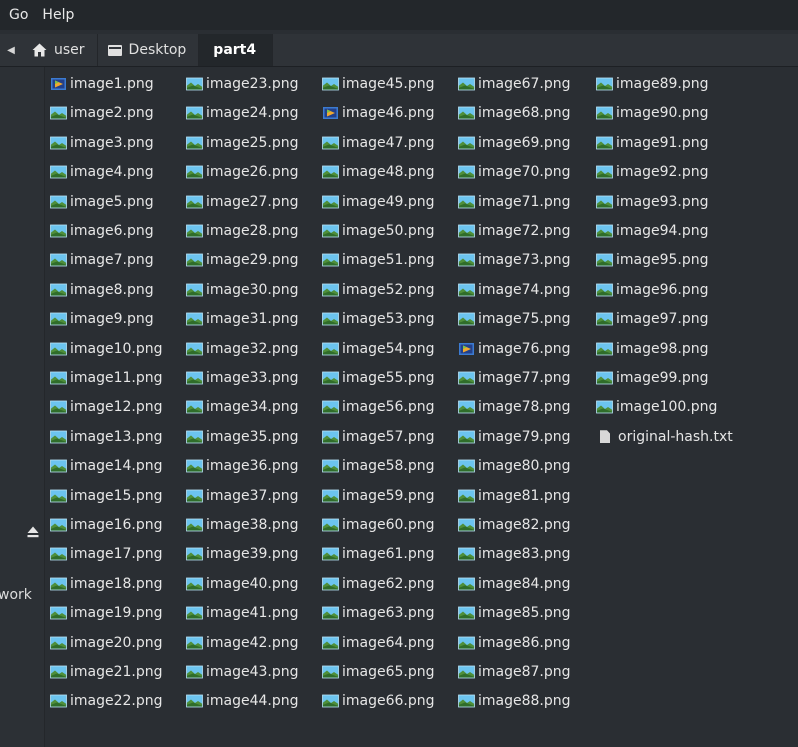  What do you see at coordinates (102, 202) in the screenshot?
I see `file-item: image5.png` at bounding box center [102, 202].